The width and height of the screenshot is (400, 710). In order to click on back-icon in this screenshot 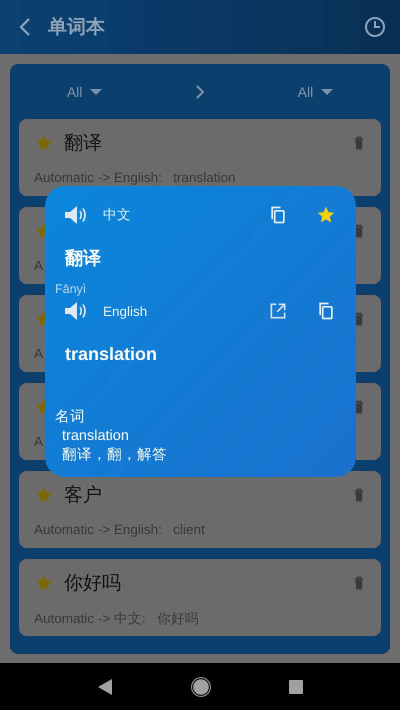, I will do `click(25, 27)`.